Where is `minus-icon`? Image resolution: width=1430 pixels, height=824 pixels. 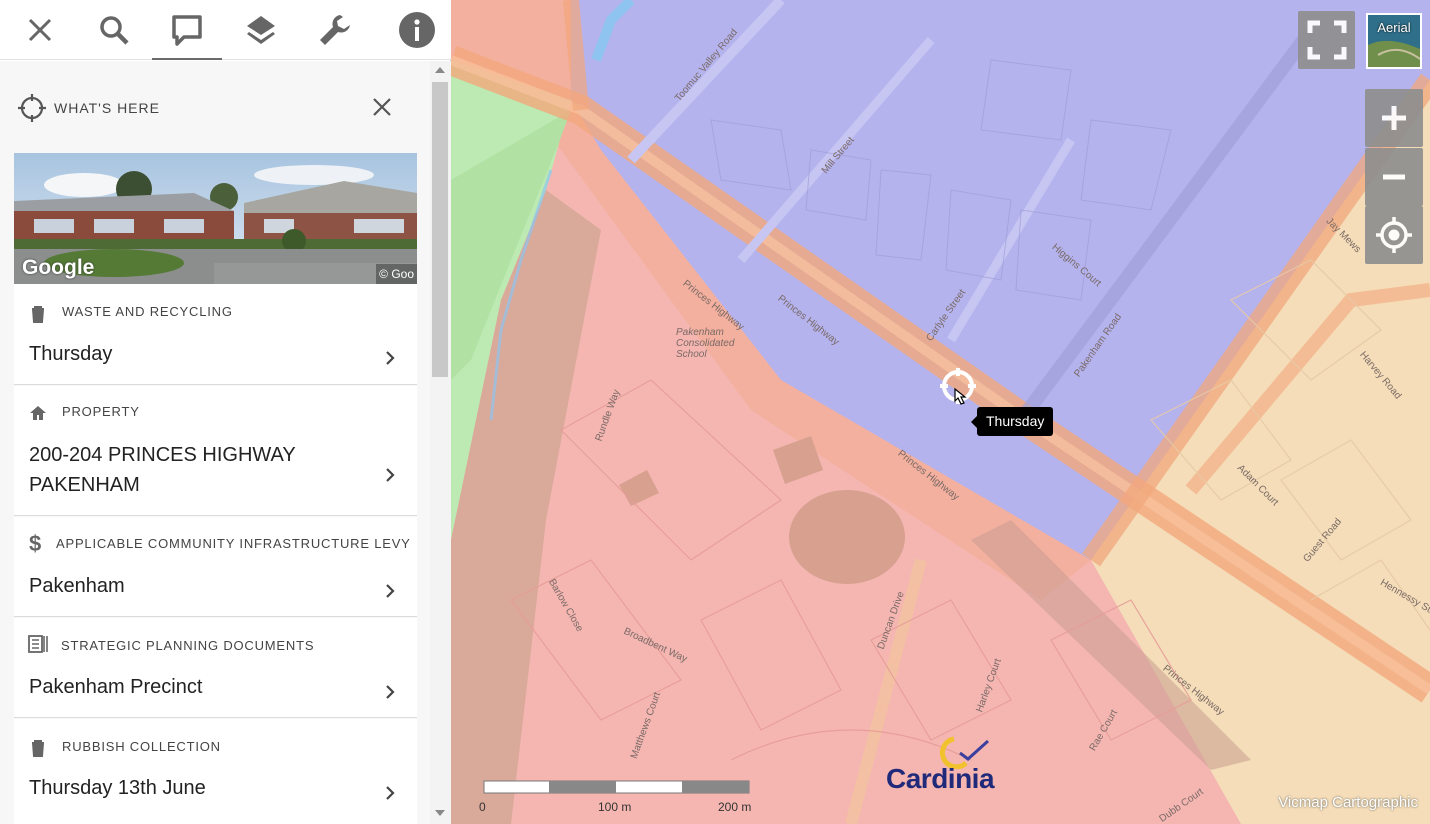
minus-icon is located at coordinates (1394, 177).